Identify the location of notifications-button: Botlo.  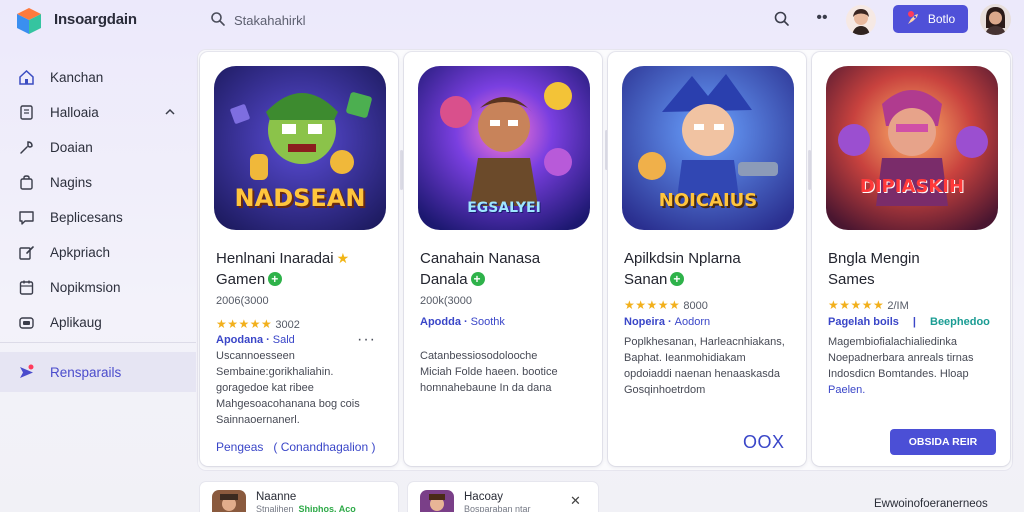
(930, 19).